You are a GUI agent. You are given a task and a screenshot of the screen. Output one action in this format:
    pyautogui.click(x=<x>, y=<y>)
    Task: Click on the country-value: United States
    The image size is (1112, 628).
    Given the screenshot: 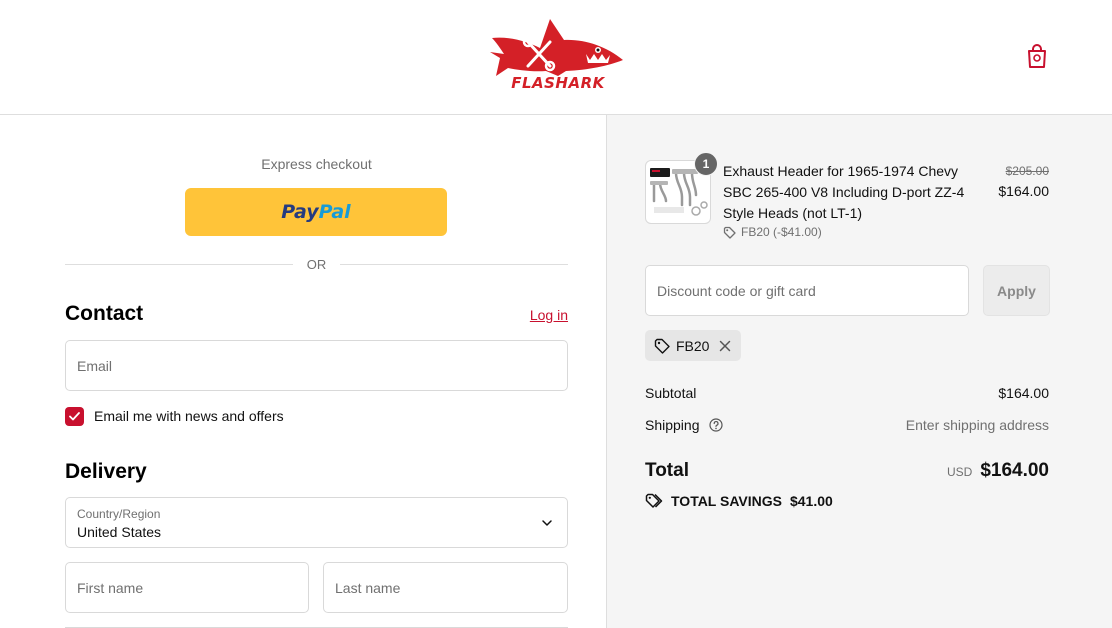 What is the action you would take?
    pyautogui.click(x=119, y=532)
    